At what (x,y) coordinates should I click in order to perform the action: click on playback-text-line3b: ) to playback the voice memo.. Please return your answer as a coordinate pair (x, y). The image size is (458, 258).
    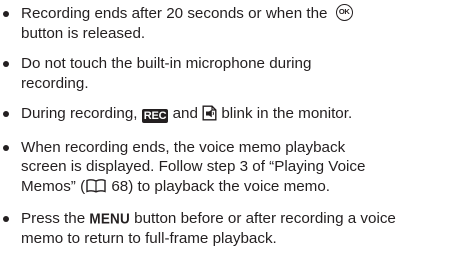
    Looking at the image, I should click on (229, 186).